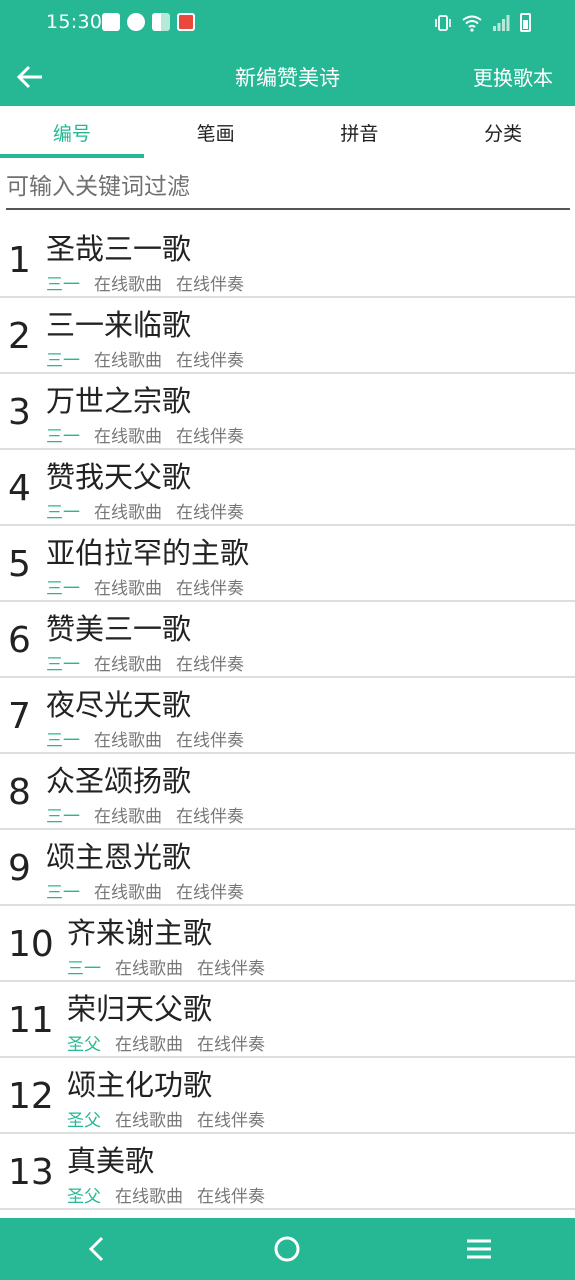 The height and width of the screenshot is (1280, 575). I want to click on nav-menu-button, so click(479, 1249).